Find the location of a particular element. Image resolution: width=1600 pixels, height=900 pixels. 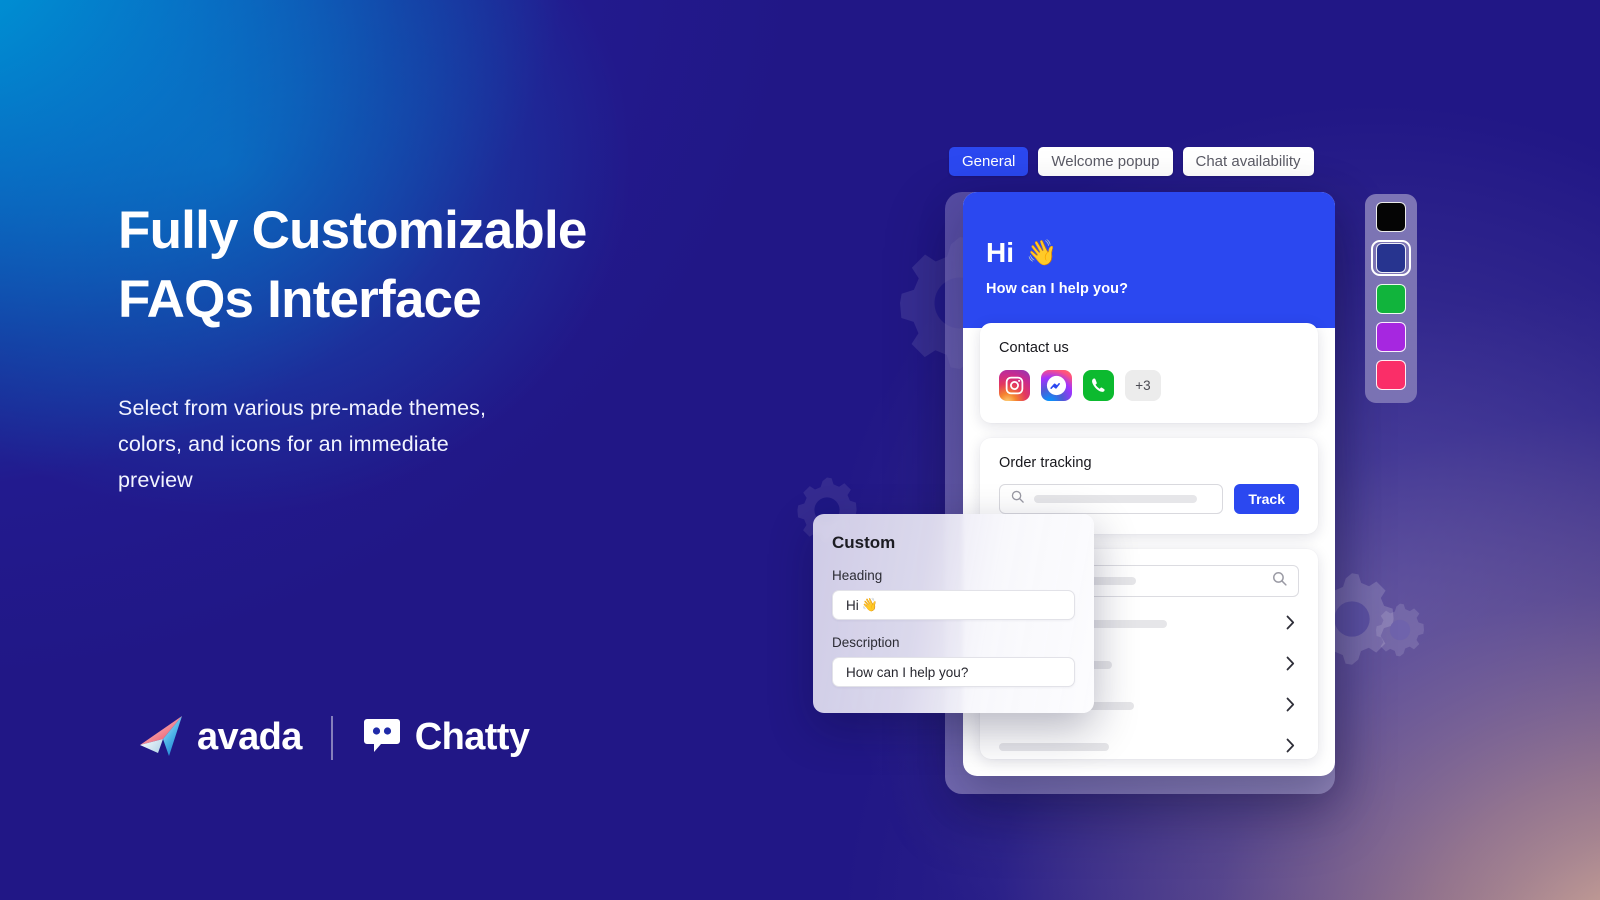

tab-chat-availability: Chat availability is located at coordinates (1248, 161).